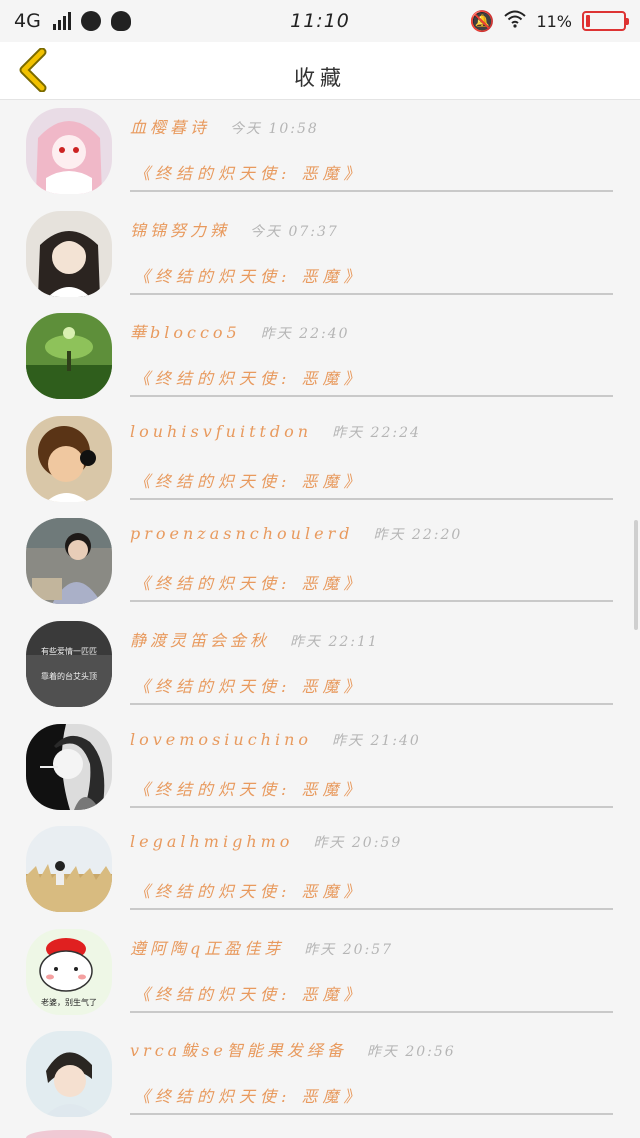 Image resolution: width=640 pixels, height=1138 pixels. I want to click on network-label: 4G, so click(27, 21).